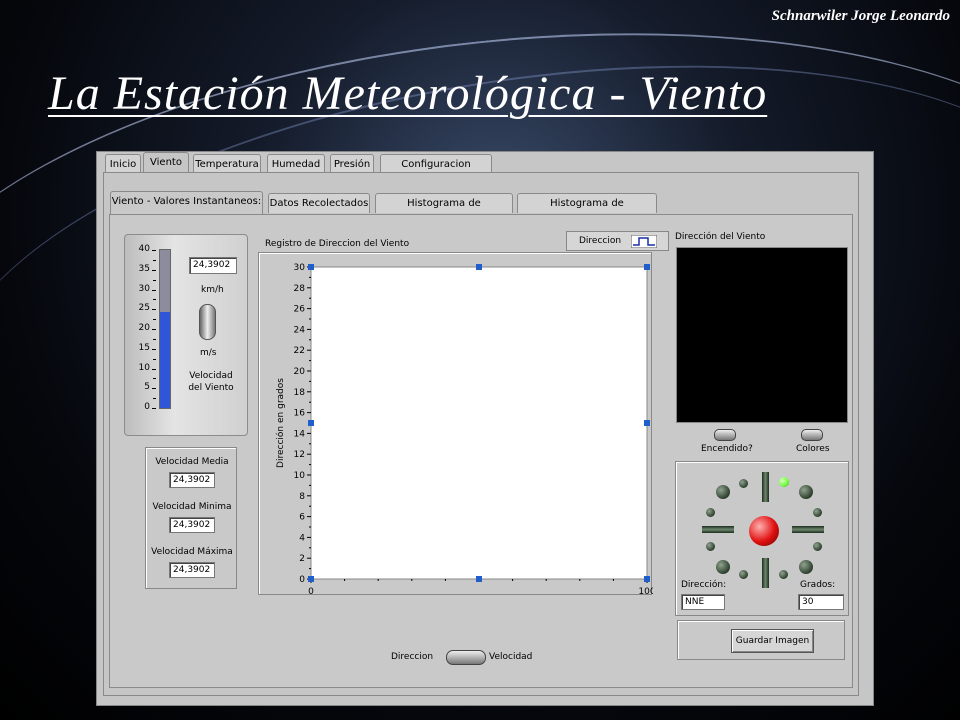 The image size is (960, 720). I want to click on grados-label: Grados:, so click(818, 585).